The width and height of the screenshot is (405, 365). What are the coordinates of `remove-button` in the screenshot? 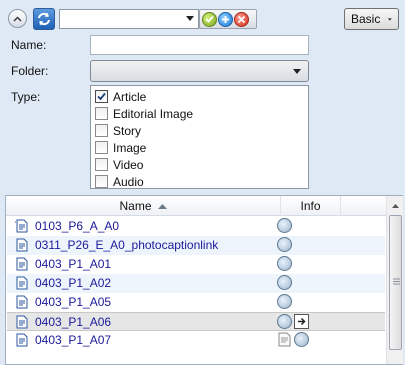 It's located at (241, 19).